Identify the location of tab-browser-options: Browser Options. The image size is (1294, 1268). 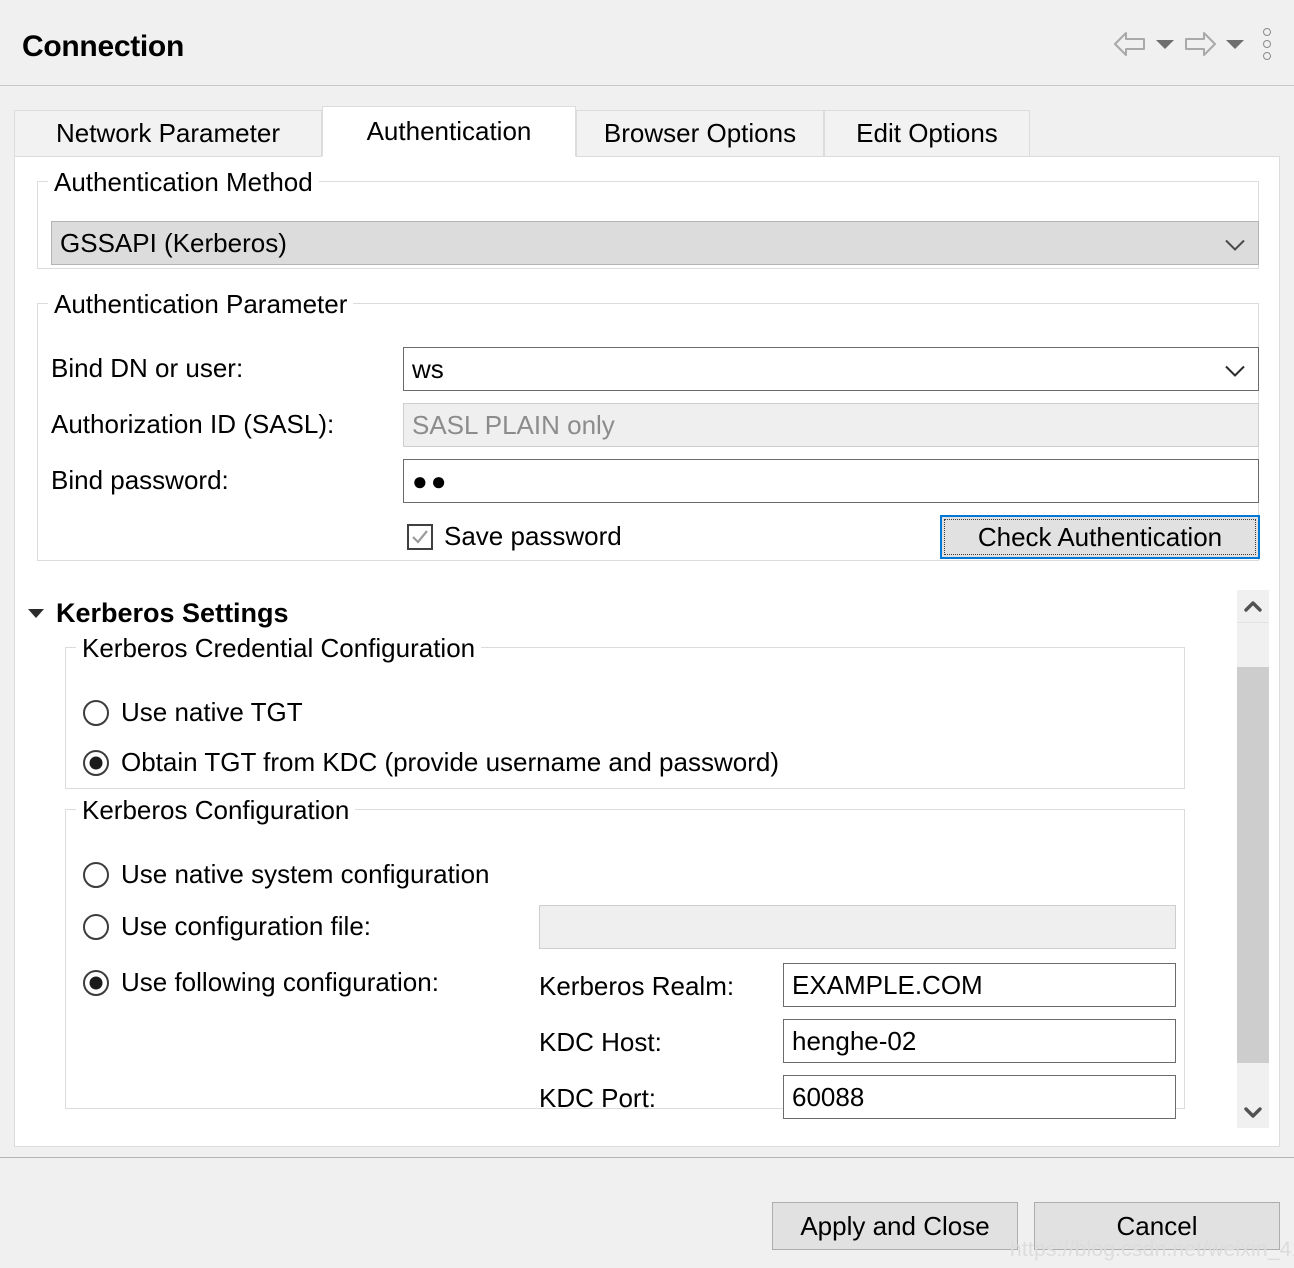
(700, 133).